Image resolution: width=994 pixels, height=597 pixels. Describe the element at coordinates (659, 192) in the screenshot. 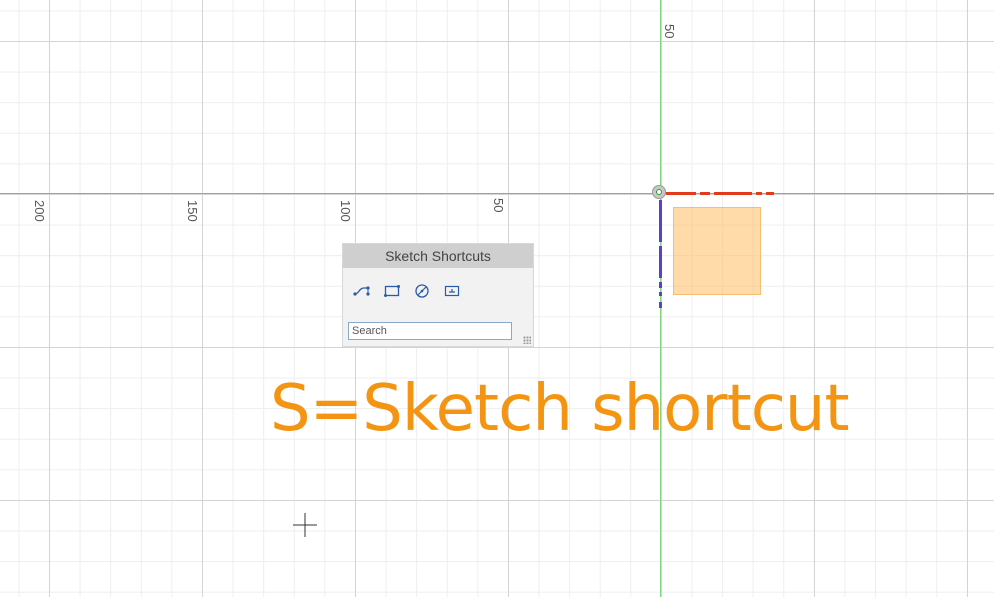

I see `origin-point` at that location.